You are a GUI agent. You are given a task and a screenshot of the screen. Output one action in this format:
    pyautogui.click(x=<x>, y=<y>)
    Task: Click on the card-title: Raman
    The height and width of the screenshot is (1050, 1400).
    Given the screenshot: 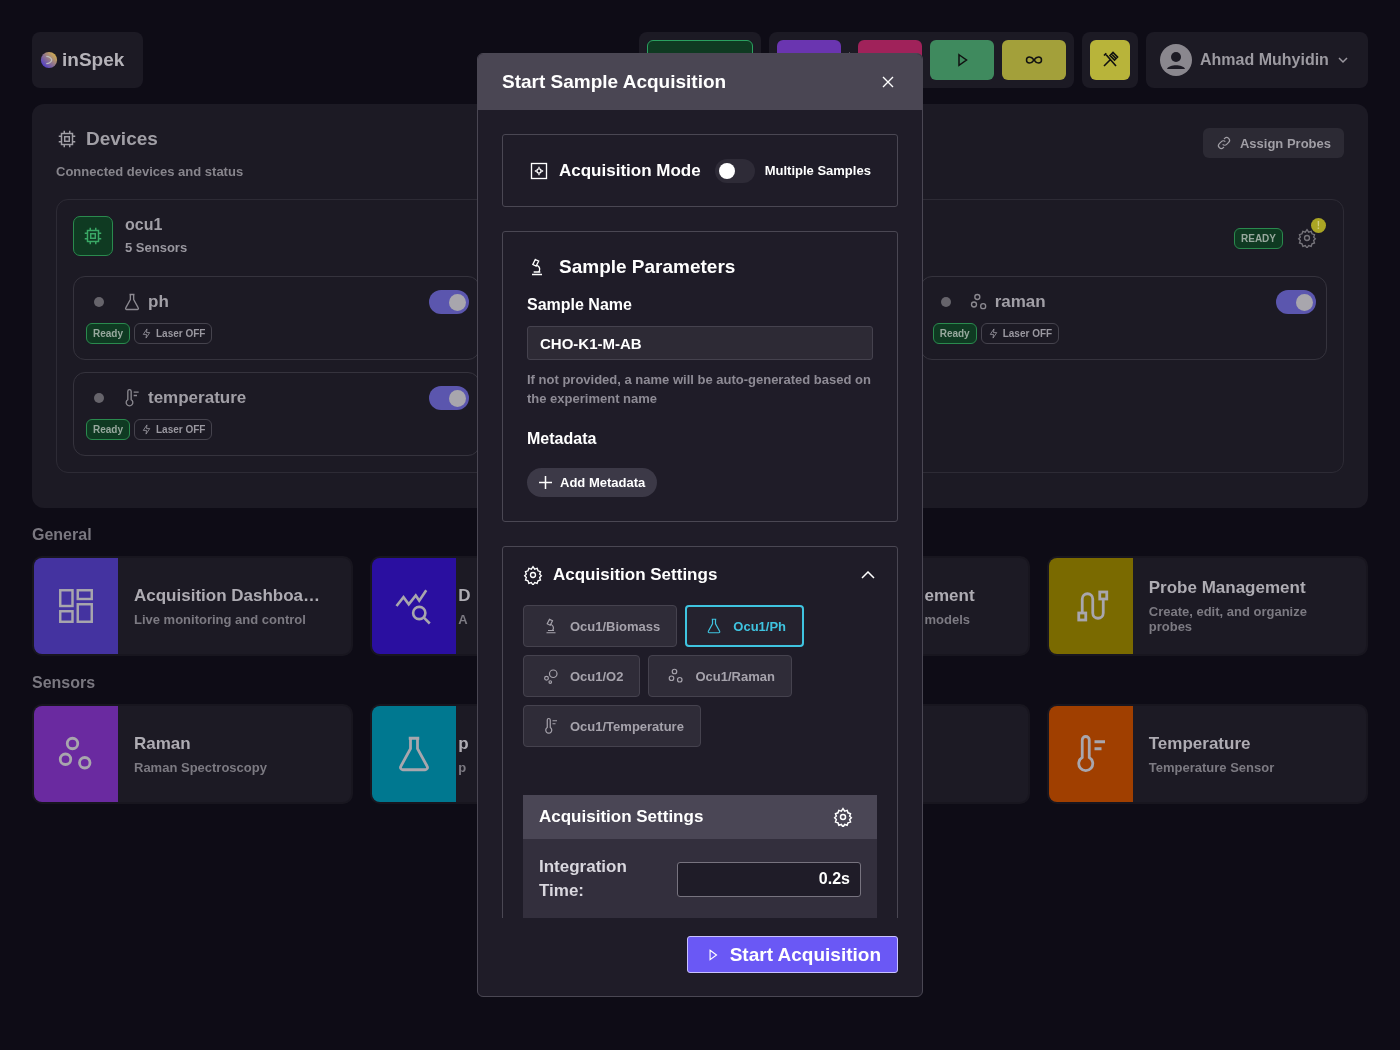 What is the action you would take?
    pyautogui.click(x=163, y=743)
    